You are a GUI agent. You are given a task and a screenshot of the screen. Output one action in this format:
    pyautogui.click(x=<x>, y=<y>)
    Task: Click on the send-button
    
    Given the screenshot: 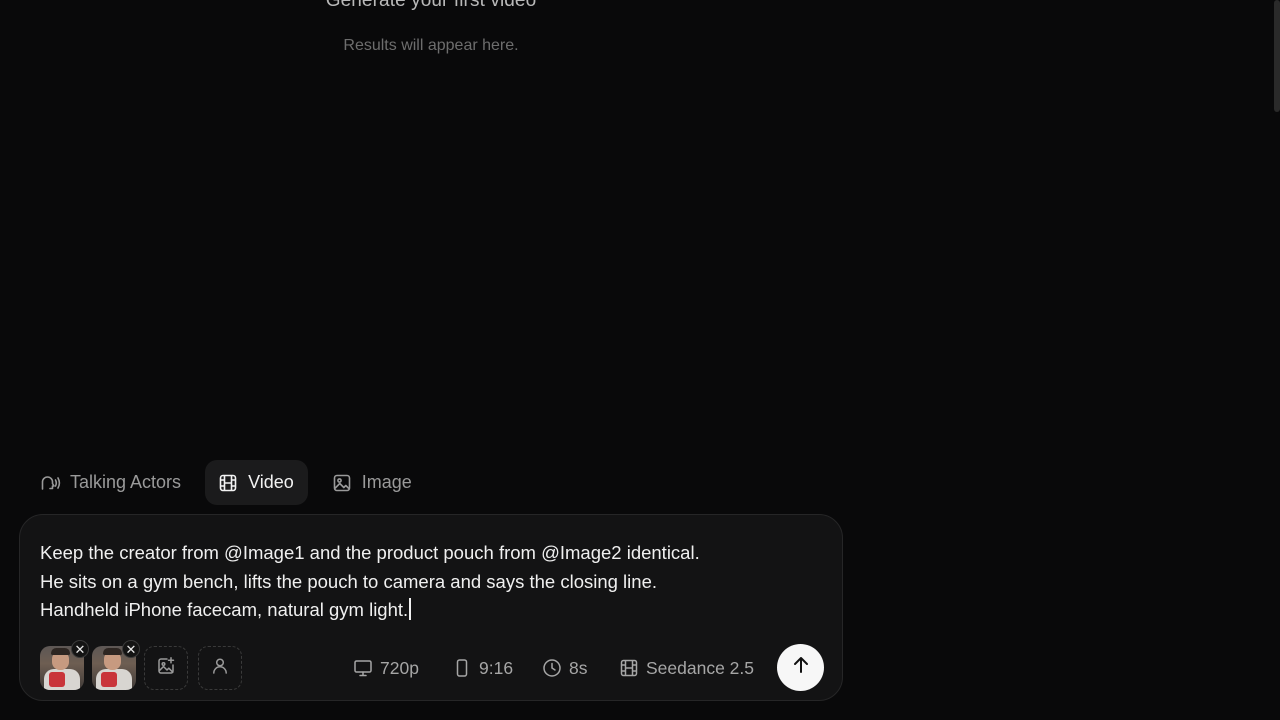 What is the action you would take?
    pyautogui.click(x=800, y=667)
    